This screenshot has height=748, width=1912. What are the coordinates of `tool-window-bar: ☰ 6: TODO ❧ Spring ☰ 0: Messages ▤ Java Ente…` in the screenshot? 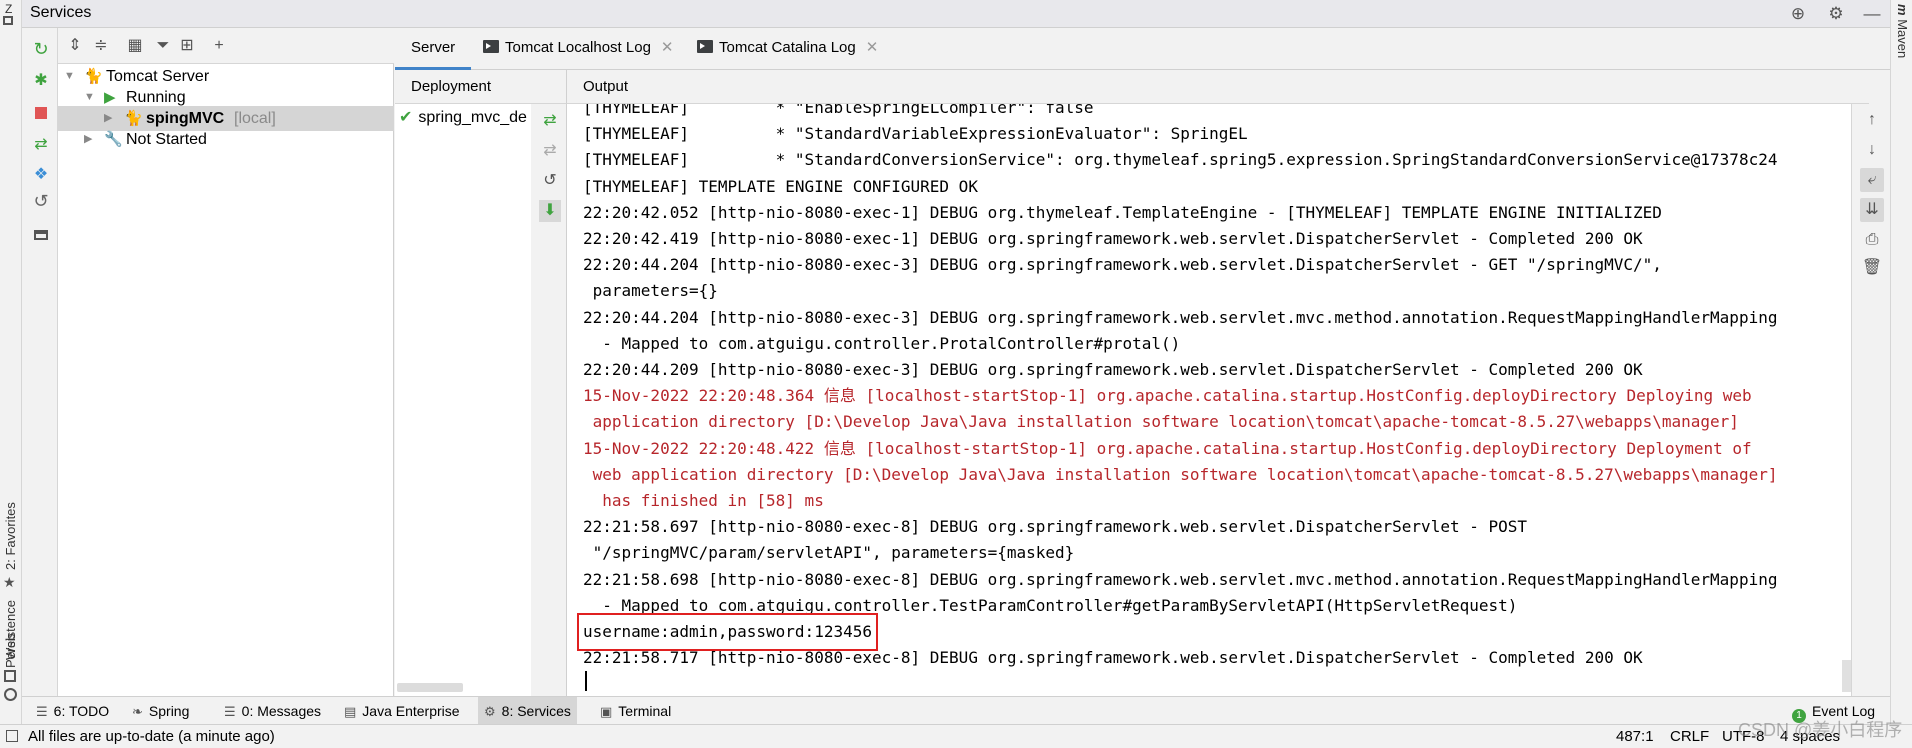 It's located at (956, 710).